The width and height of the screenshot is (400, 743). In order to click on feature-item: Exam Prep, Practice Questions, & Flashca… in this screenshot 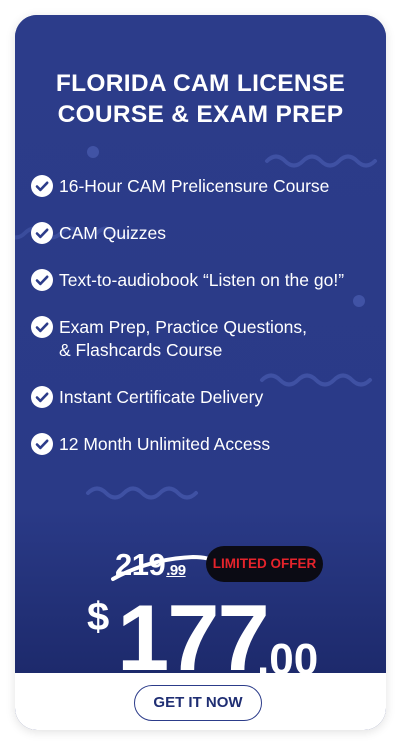, I will do `click(169, 339)`.